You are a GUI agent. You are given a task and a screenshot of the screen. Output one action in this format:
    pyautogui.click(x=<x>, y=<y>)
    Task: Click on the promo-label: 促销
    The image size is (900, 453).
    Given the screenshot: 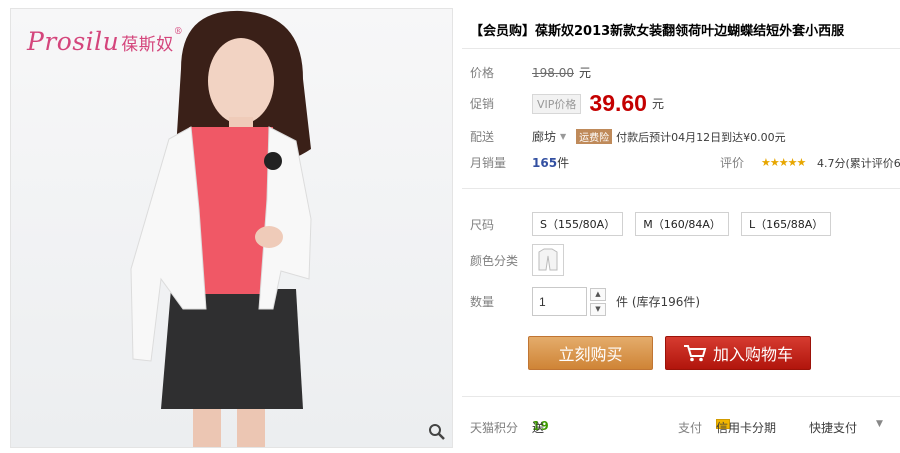 What is the action you would take?
    pyautogui.click(x=482, y=104)
    